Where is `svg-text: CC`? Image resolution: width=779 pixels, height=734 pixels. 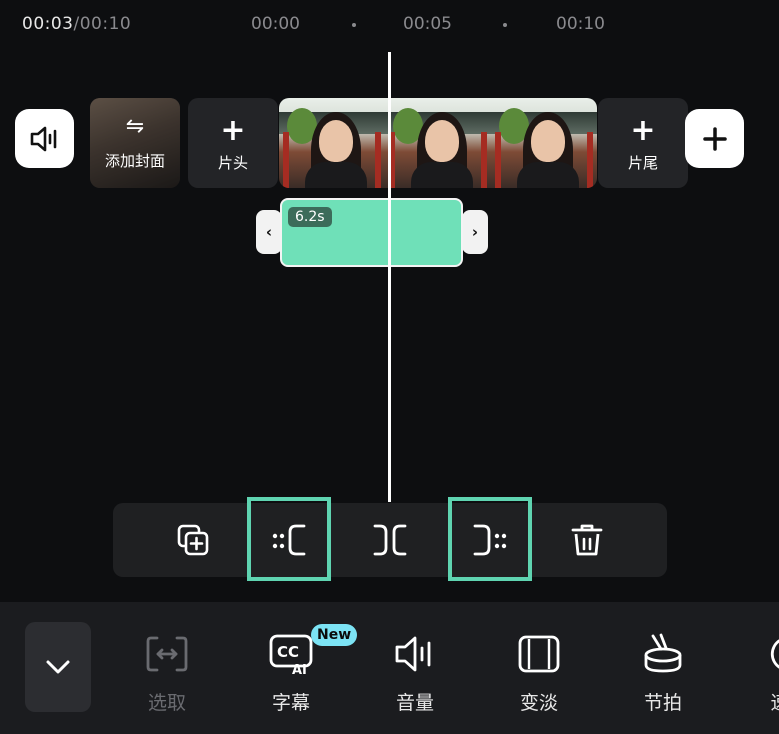 svg-text: CC is located at coordinates (288, 652).